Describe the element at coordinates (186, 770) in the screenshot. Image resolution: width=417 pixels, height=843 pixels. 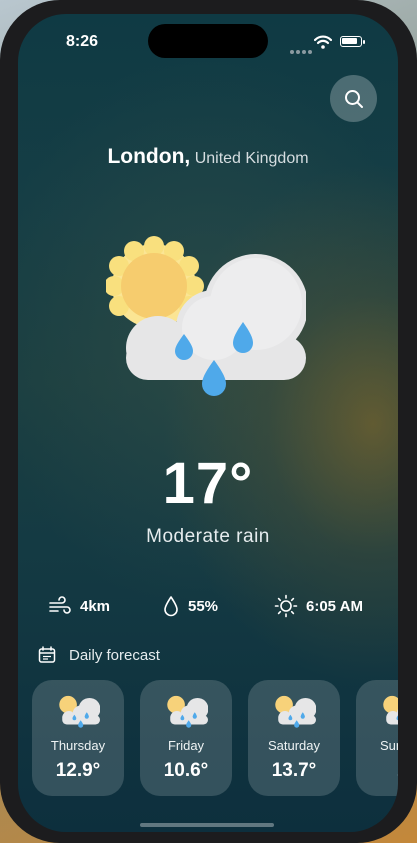
I see `forecast-temp: 10.6°` at that location.